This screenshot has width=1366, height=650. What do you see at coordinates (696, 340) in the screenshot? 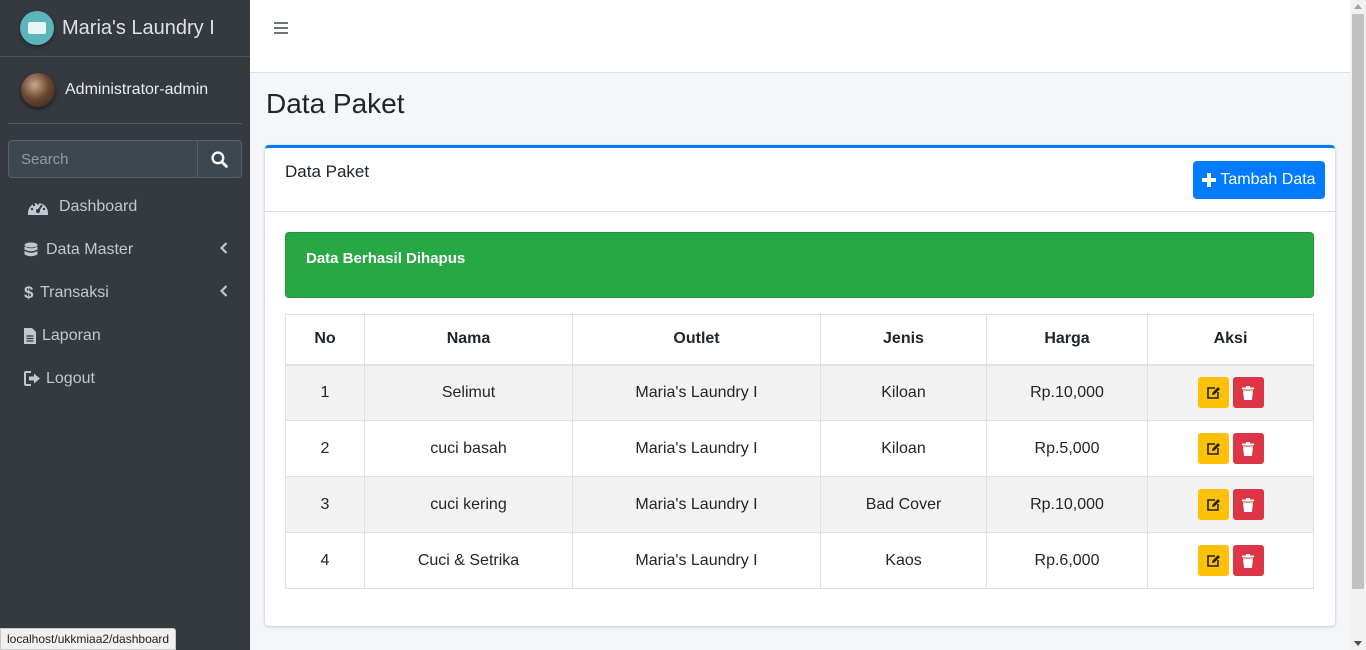
I see `col-header-outlet: Outlet` at bounding box center [696, 340].